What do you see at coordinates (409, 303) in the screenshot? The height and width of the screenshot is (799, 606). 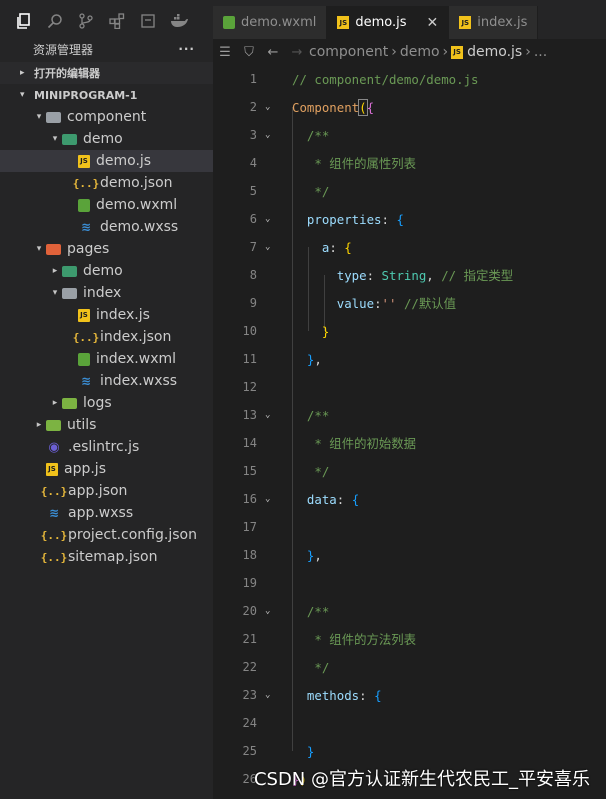 I see `code-line: 9 value:'' //默认值` at bounding box center [409, 303].